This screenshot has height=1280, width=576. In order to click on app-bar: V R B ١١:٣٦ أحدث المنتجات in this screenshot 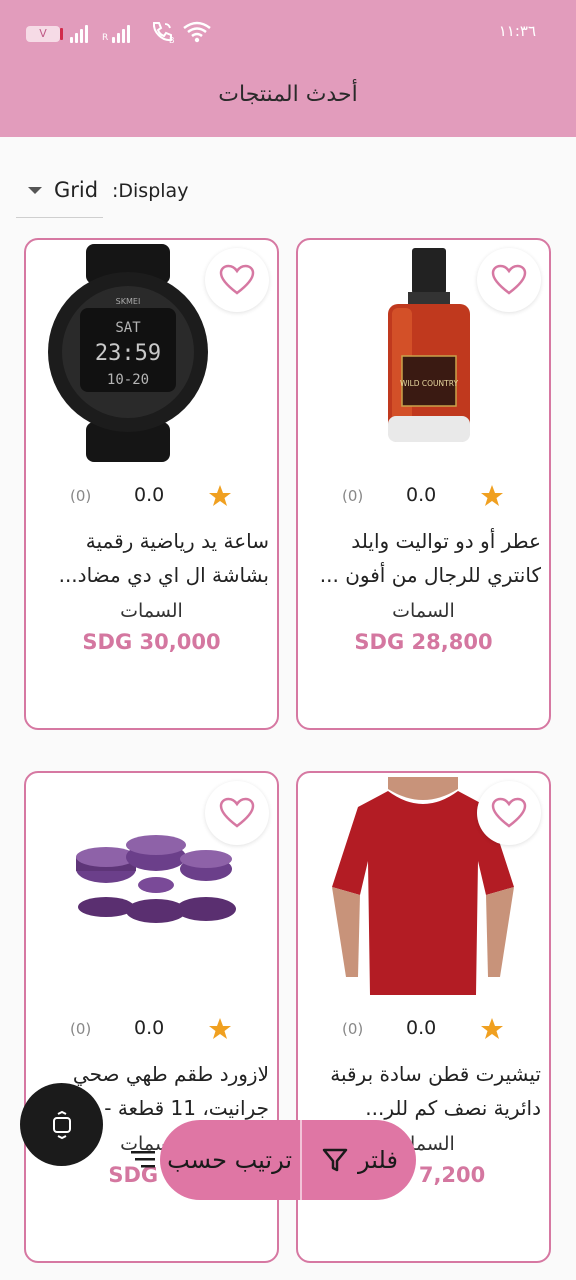, I will do `click(288, 68)`.